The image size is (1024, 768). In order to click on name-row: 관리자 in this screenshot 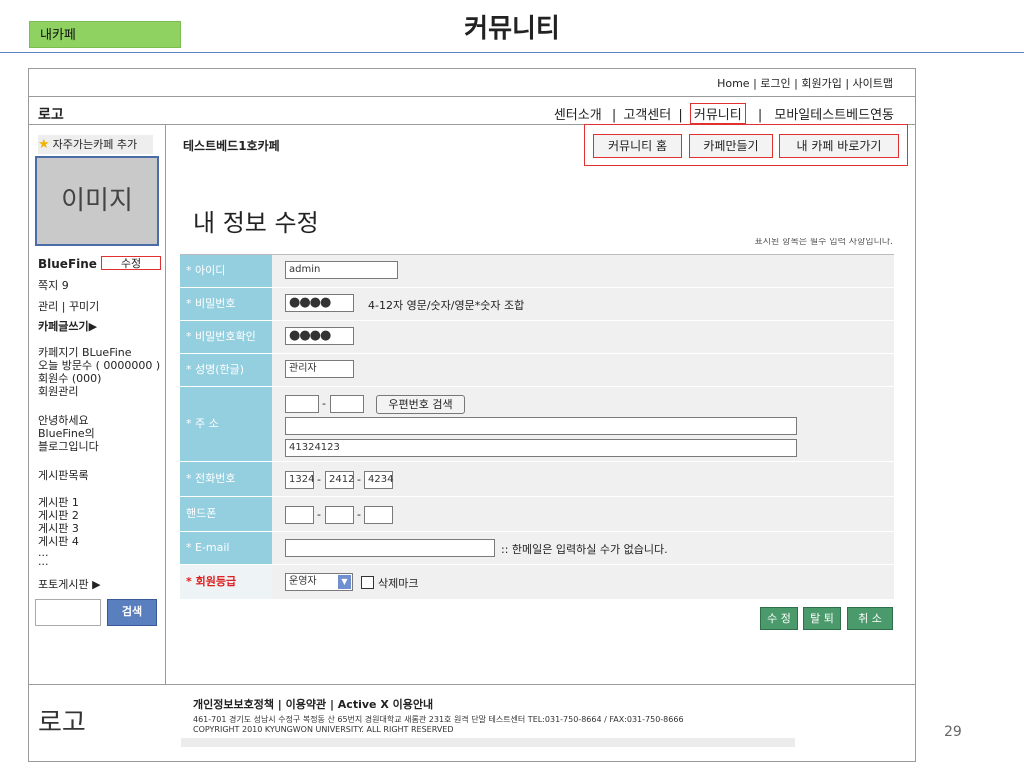, I will do `click(583, 370)`.